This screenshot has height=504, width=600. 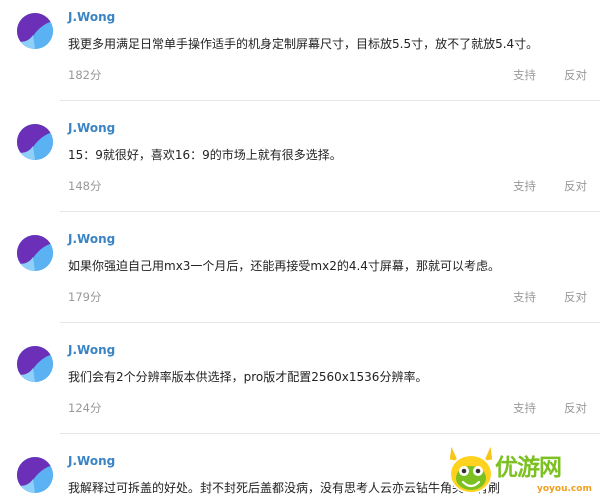 I want to click on comment-score: 124分, so click(x=85, y=408).